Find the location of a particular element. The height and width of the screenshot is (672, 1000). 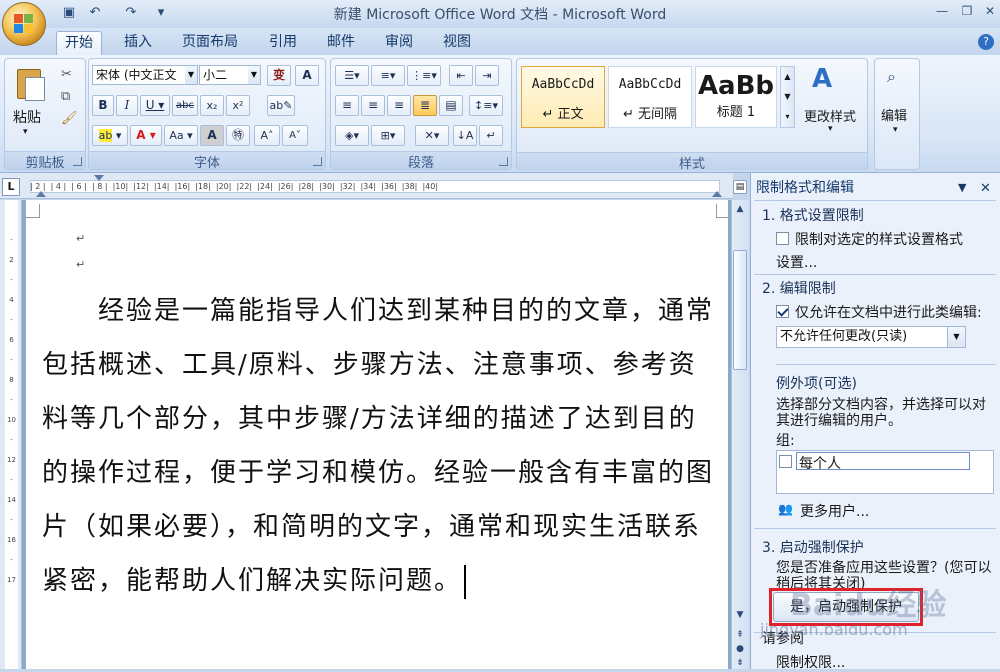

character-border-button: A is located at coordinates (307, 75).